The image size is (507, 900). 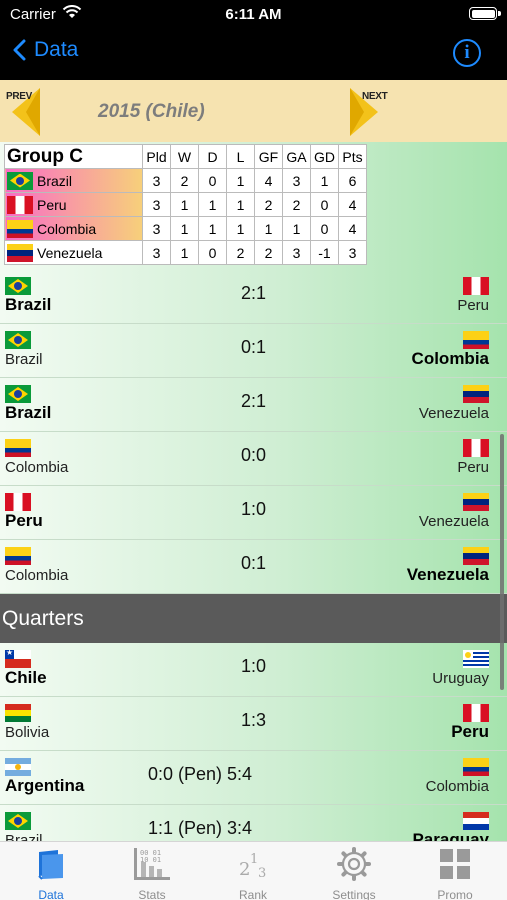 I want to click on match-score: 1:3, so click(x=253, y=720).